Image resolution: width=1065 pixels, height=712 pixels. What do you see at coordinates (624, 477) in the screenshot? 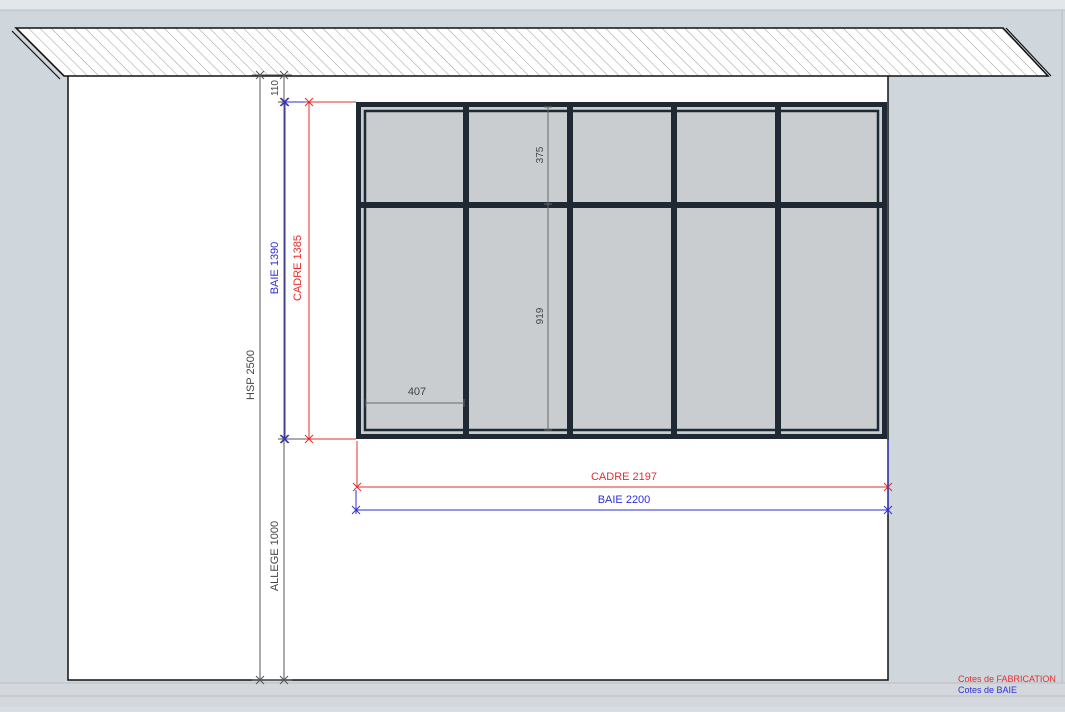
I see `cadre-width-label: CADRE 2197` at bounding box center [624, 477].